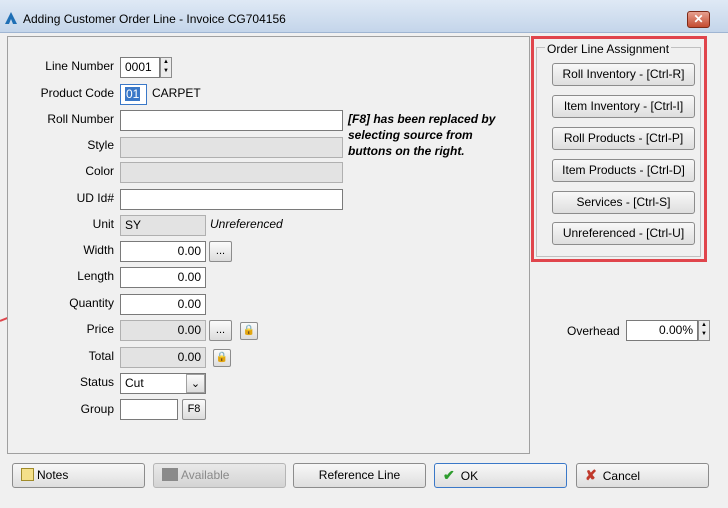 Image resolution: width=728 pixels, height=508 pixels. Describe the element at coordinates (163, 251) in the screenshot. I see `width-input: 0.00` at that location.